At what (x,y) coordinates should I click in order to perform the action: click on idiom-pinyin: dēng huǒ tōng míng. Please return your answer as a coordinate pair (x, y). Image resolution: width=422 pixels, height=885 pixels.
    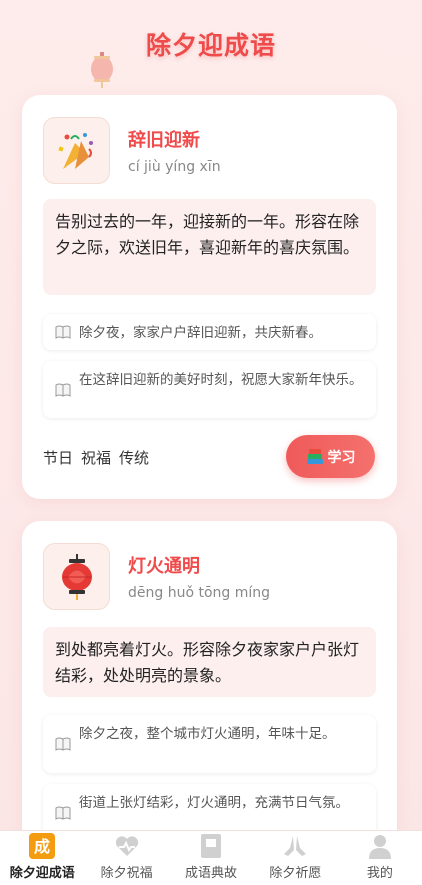
    Looking at the image, I should click on (199, 593).